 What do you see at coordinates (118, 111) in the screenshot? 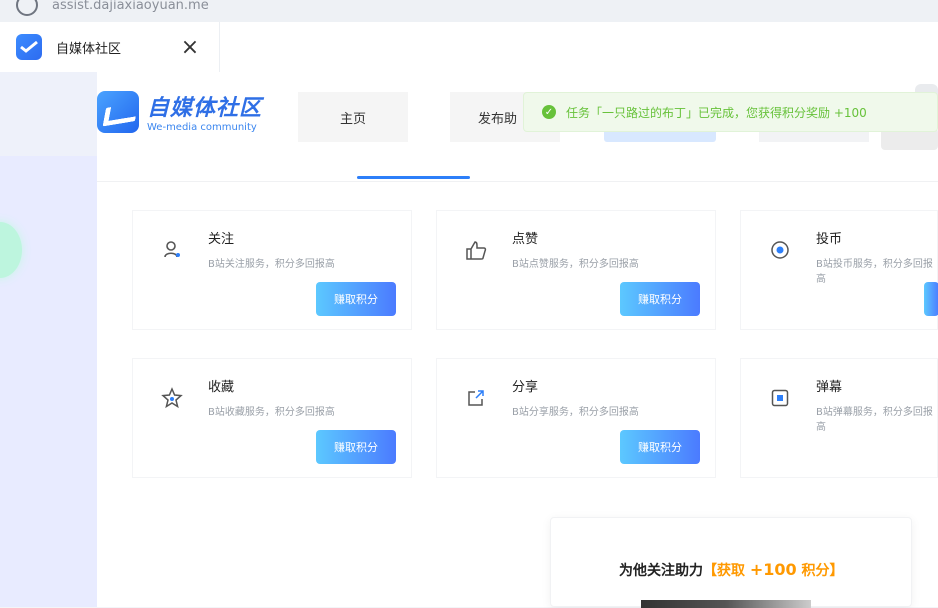
I see `logo-mark-icon` at bounding box center [118, 111].